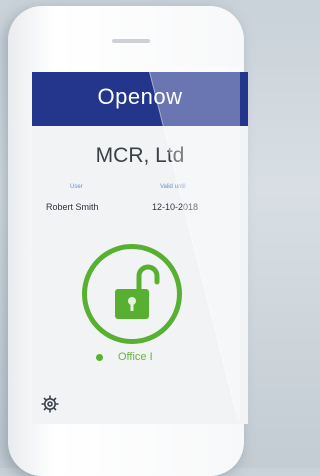  I want to click on app-header: Openow, so click(140, 99).